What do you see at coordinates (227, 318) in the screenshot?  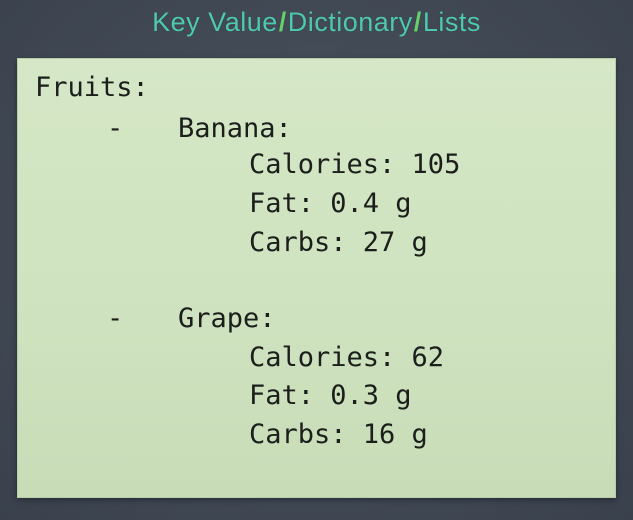 I see `grape-label: Grape:` at bounding box center [227, 318].